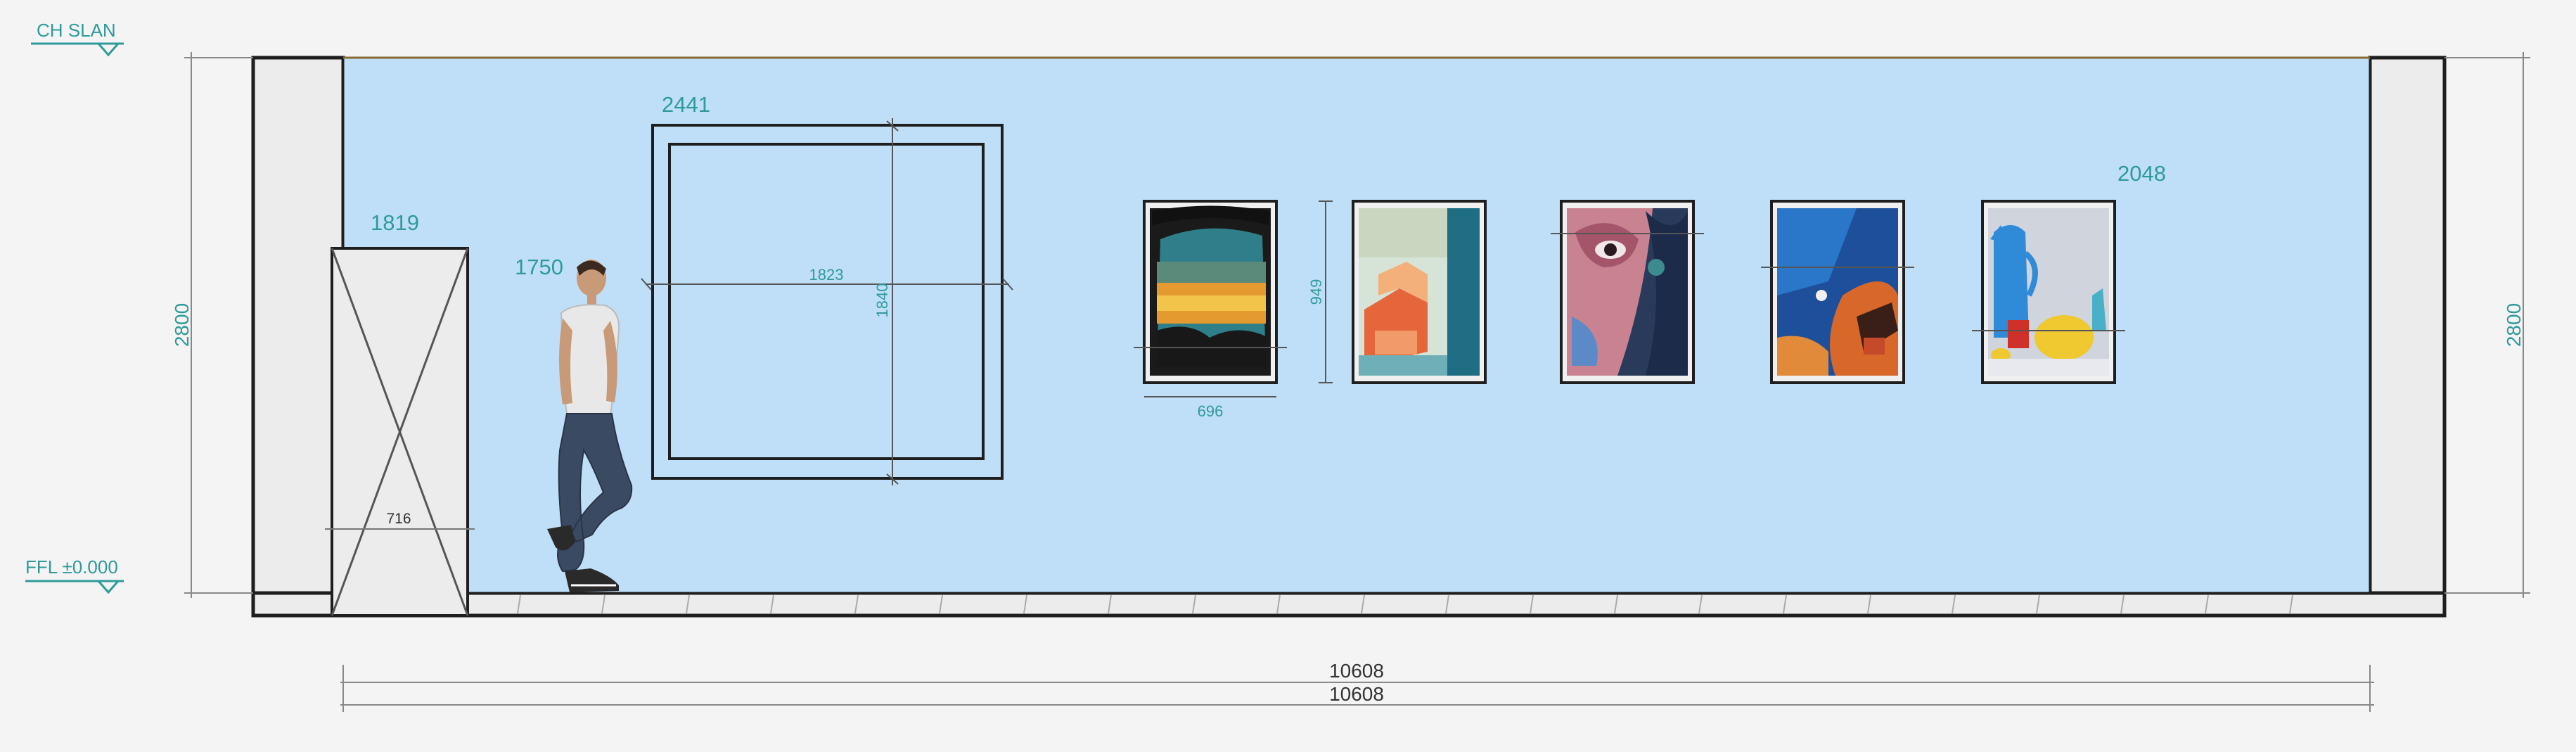 The height and width of the screenshot is (752, 2576). What do you see at coordinates (74, 587) in the screenshot?
I see `floor-level-marker` at bounding box center [74, 587].